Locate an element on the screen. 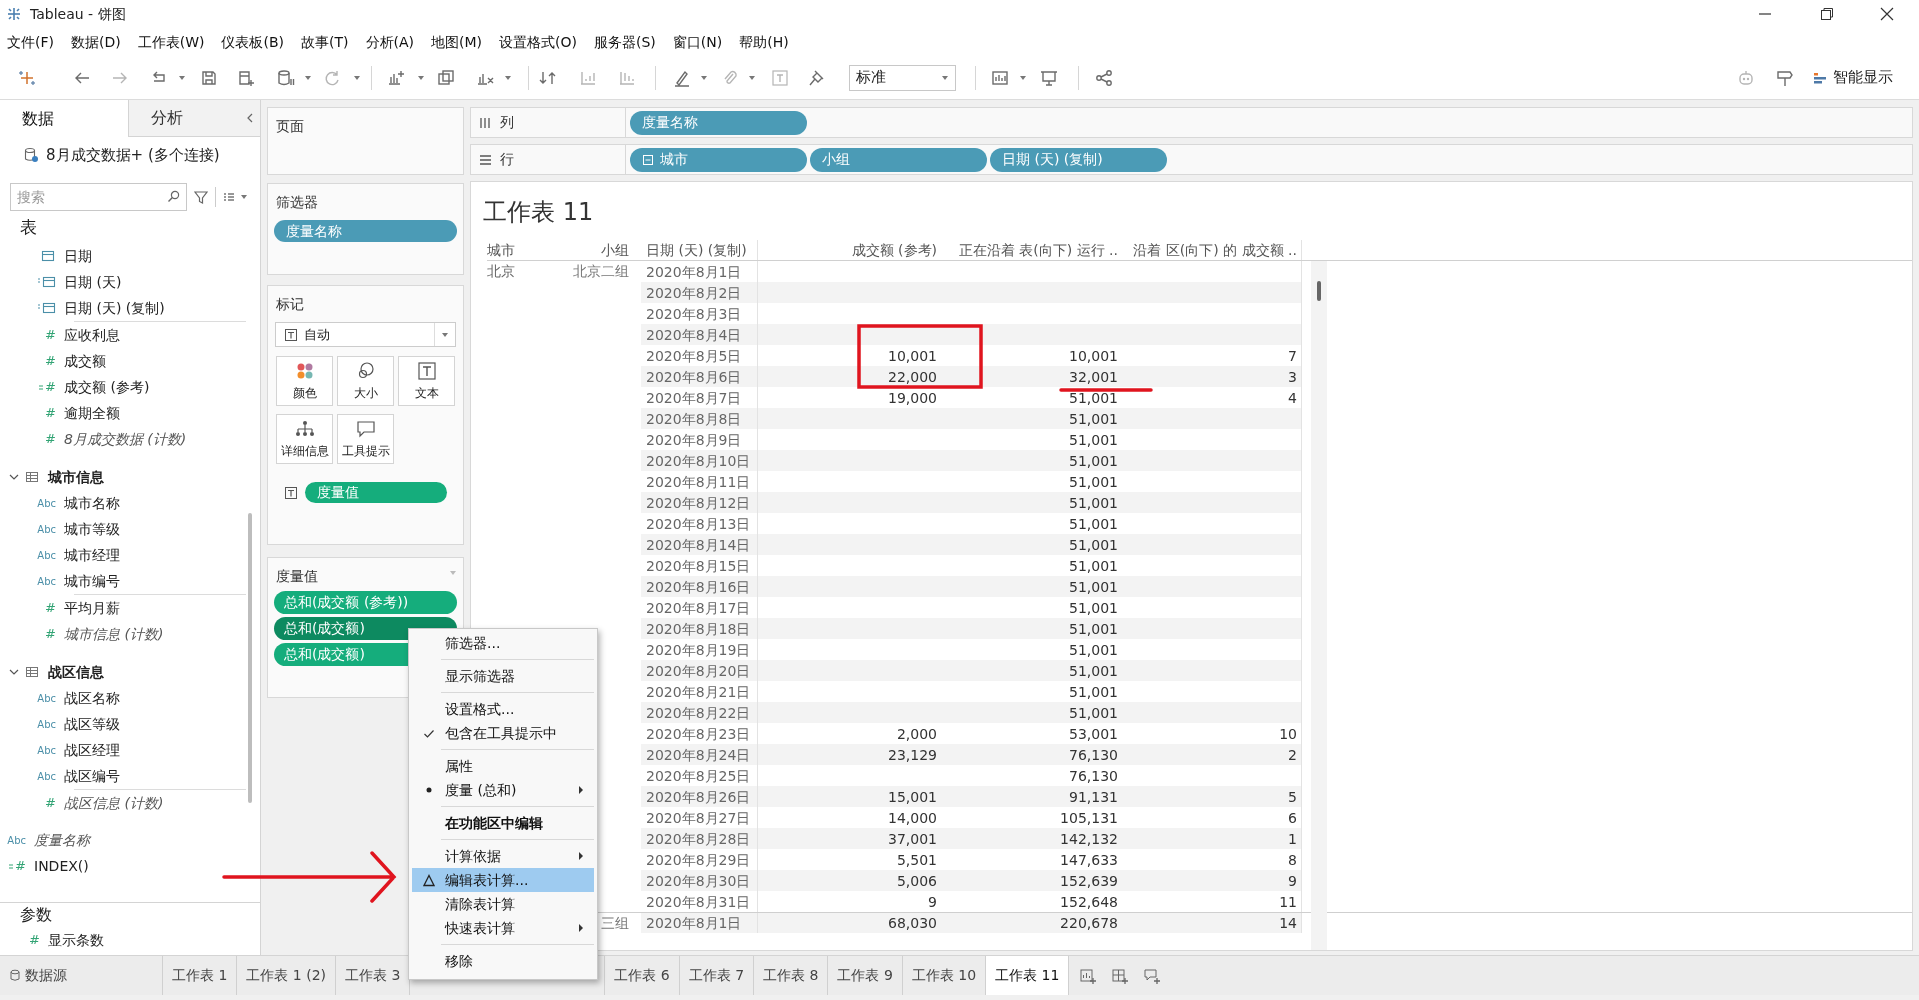 This screenshot has height=1000, width=1919. context-menu-item: 快速表计算 is located at coordinates (503, 928).